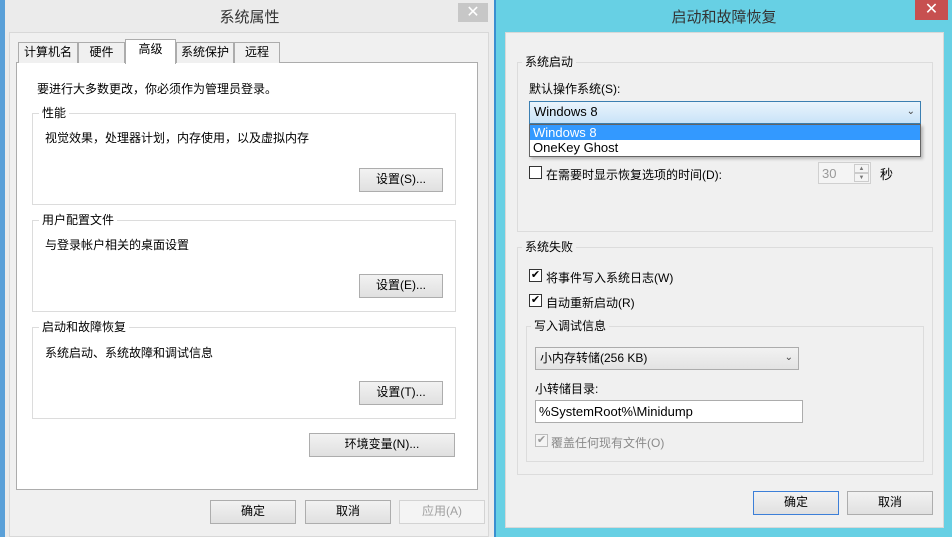 Image resolution: width=952 pixels, height=537 pixels. Describe the element at coordinates (549, 247) in the screenshot. I see `group-title: 系统失败` at that location.